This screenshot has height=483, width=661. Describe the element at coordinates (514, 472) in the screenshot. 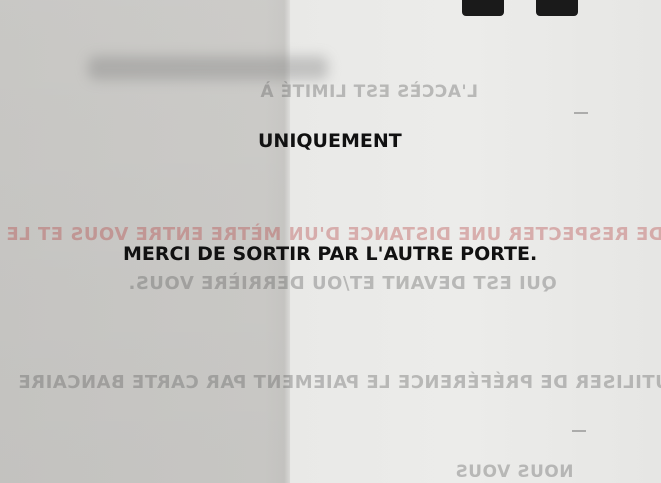

I see `back-text-line-e: NOUS VOUS` at that location.